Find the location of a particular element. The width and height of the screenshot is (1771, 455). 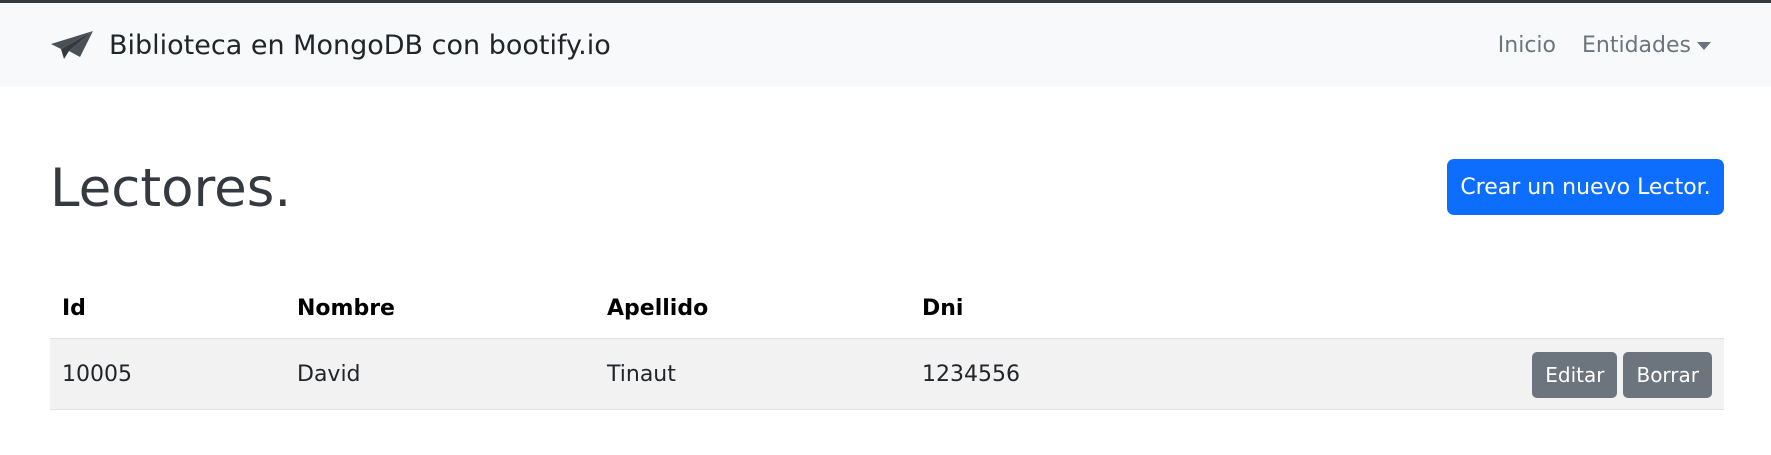

column-header-dni: Dni is located at coordinates (943, 308).